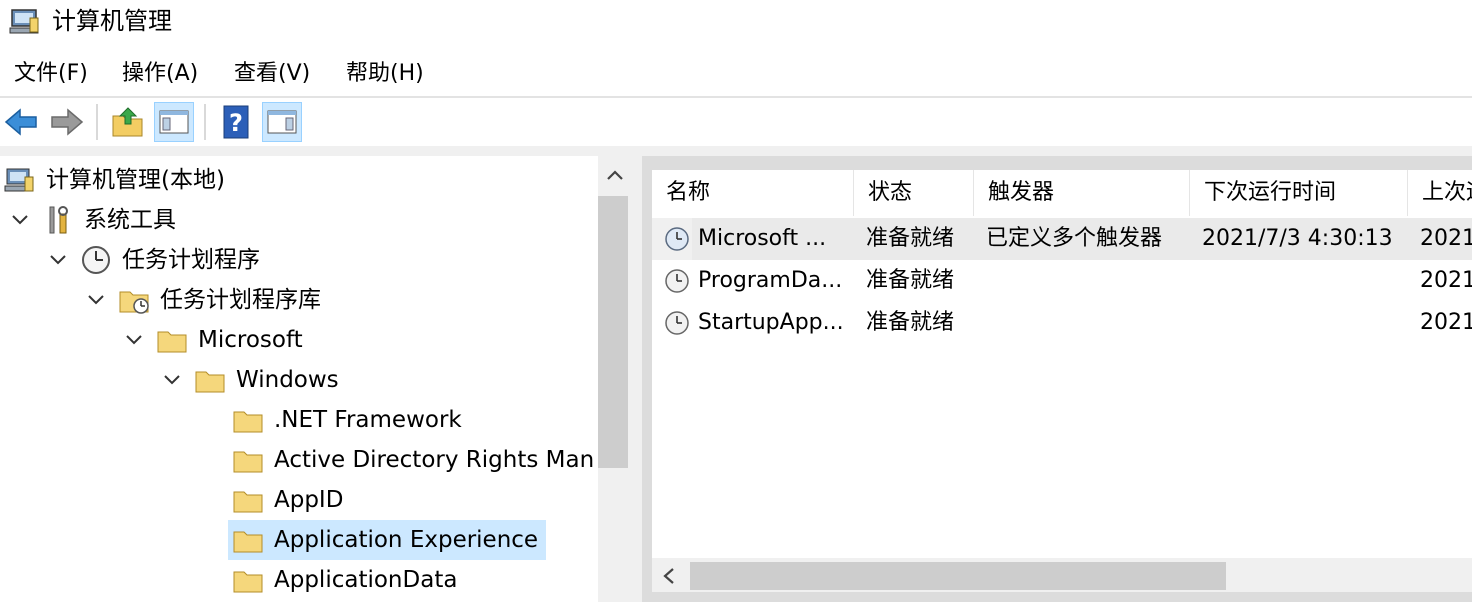  What do you see at coordinates (1299, 193) in the screenshot?
I see `column-header-next-run: 下次运行时间` at bounding box center [1299, 193].